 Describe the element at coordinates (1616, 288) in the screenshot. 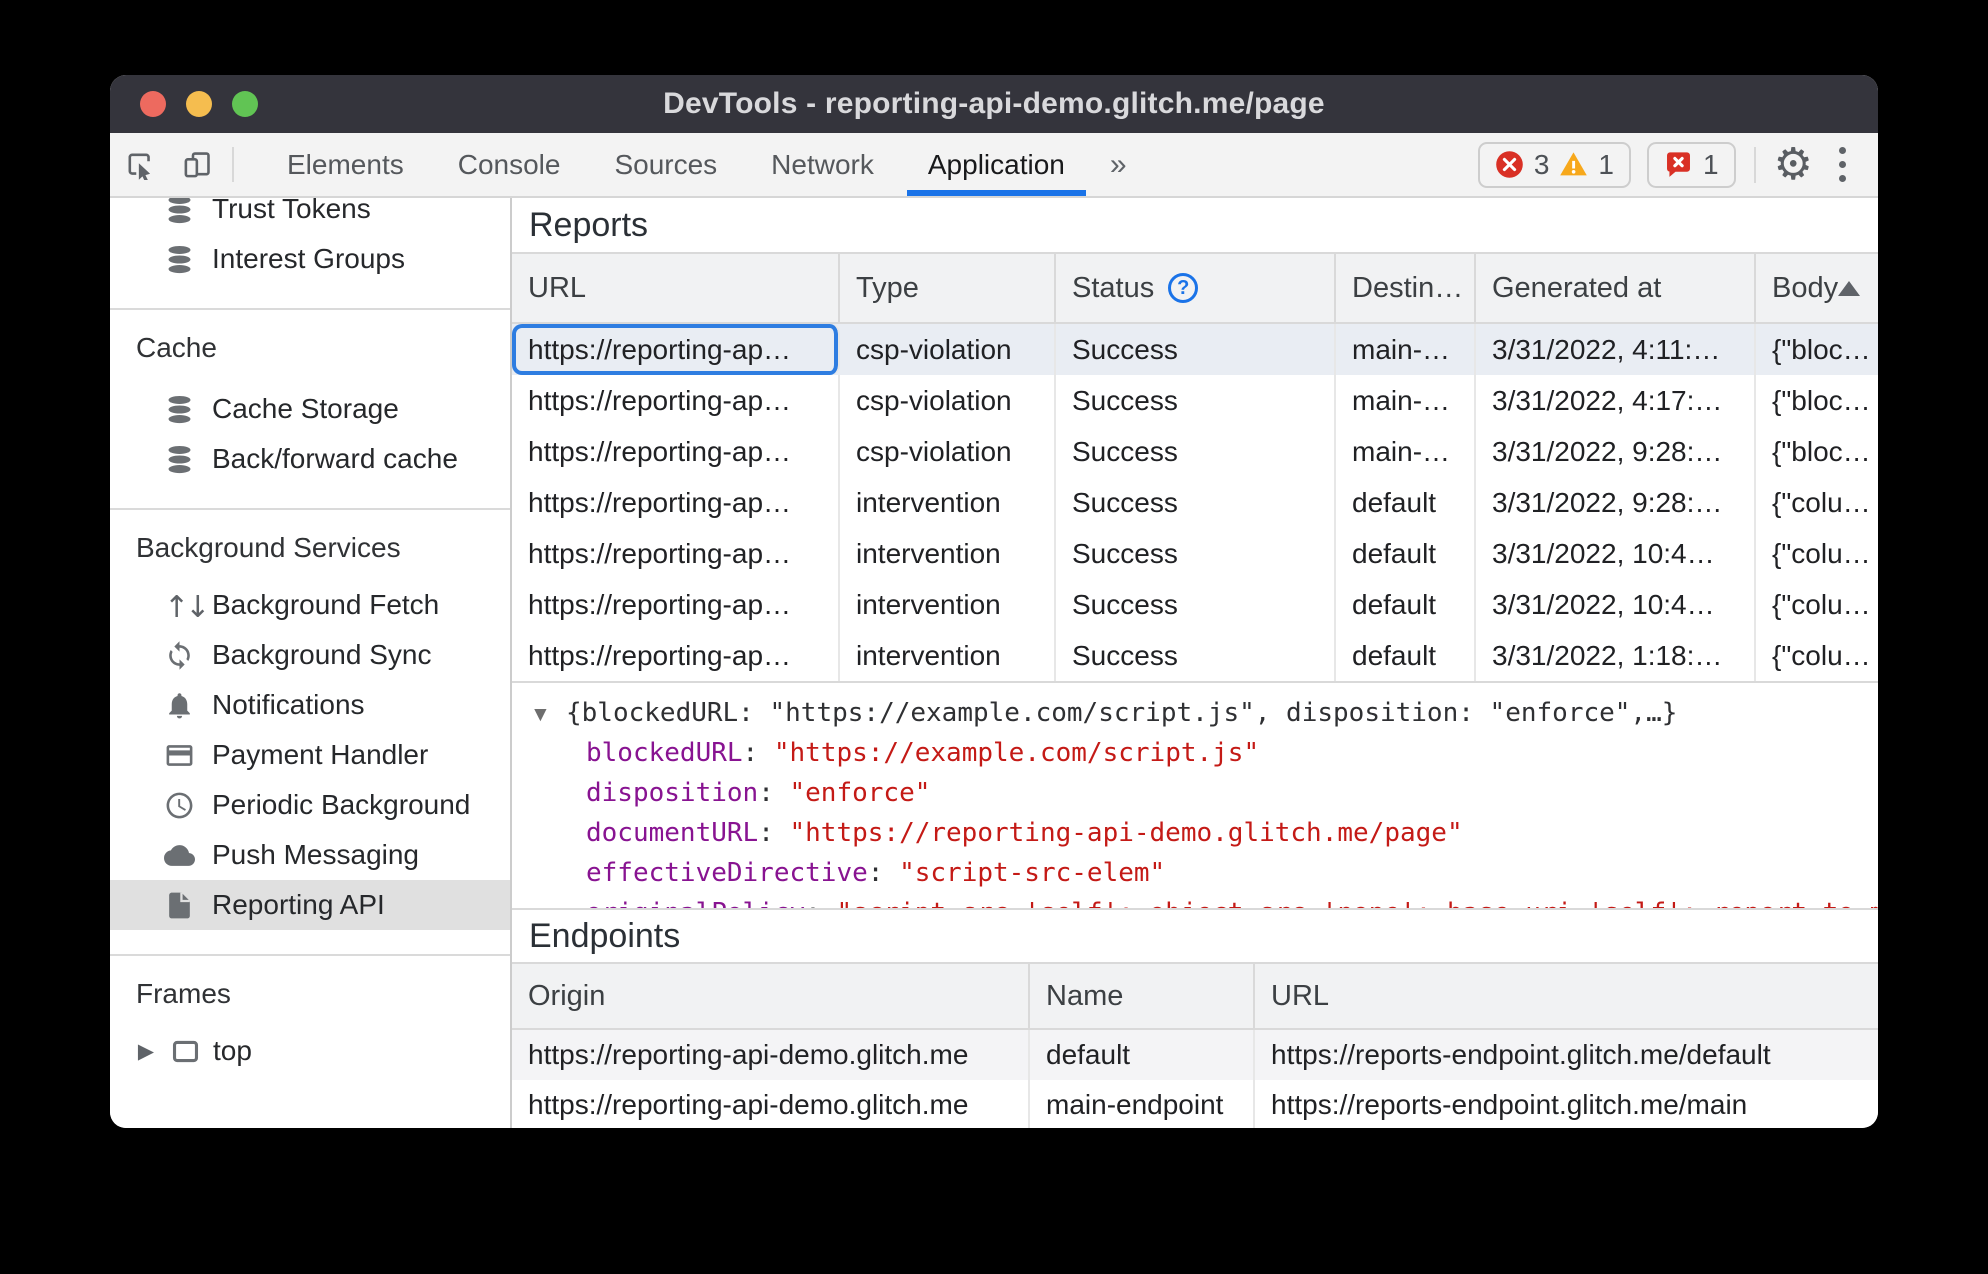

I see `column-header-generated-at: Generated at` at that location.